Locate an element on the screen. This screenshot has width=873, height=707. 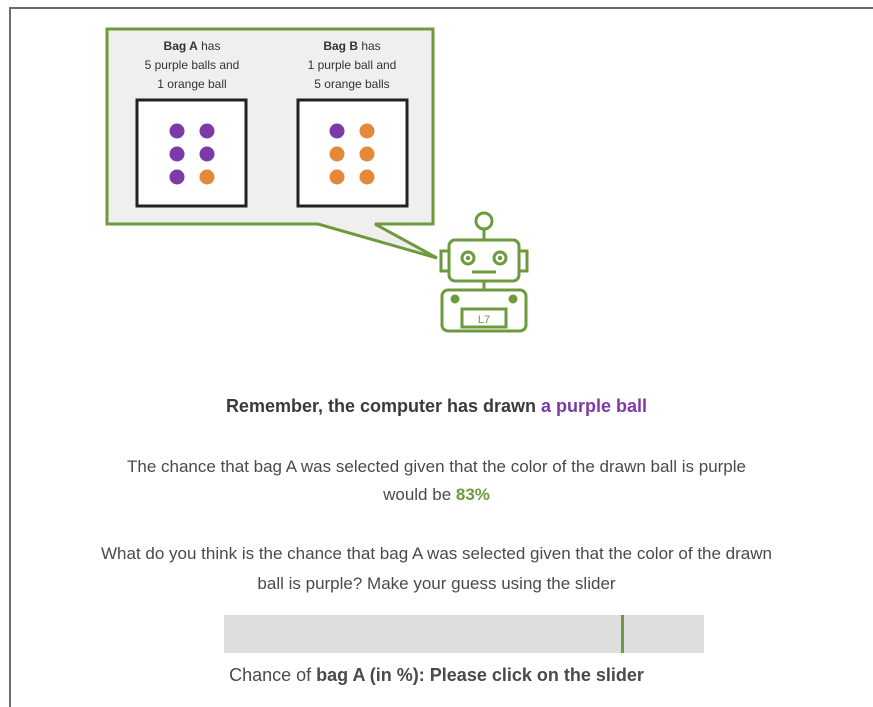
bag-b-ball-purple is located at coordinates (337, 131).